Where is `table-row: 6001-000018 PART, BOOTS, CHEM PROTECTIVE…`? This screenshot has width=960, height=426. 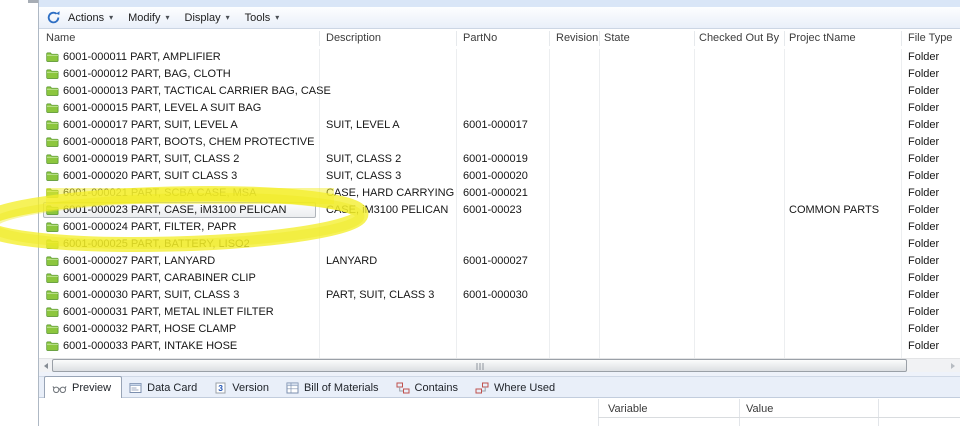
table-row: 6001-000018 PART, BOOTS, CHEM PROTECTIVE… is located at coordinates (499, 142).